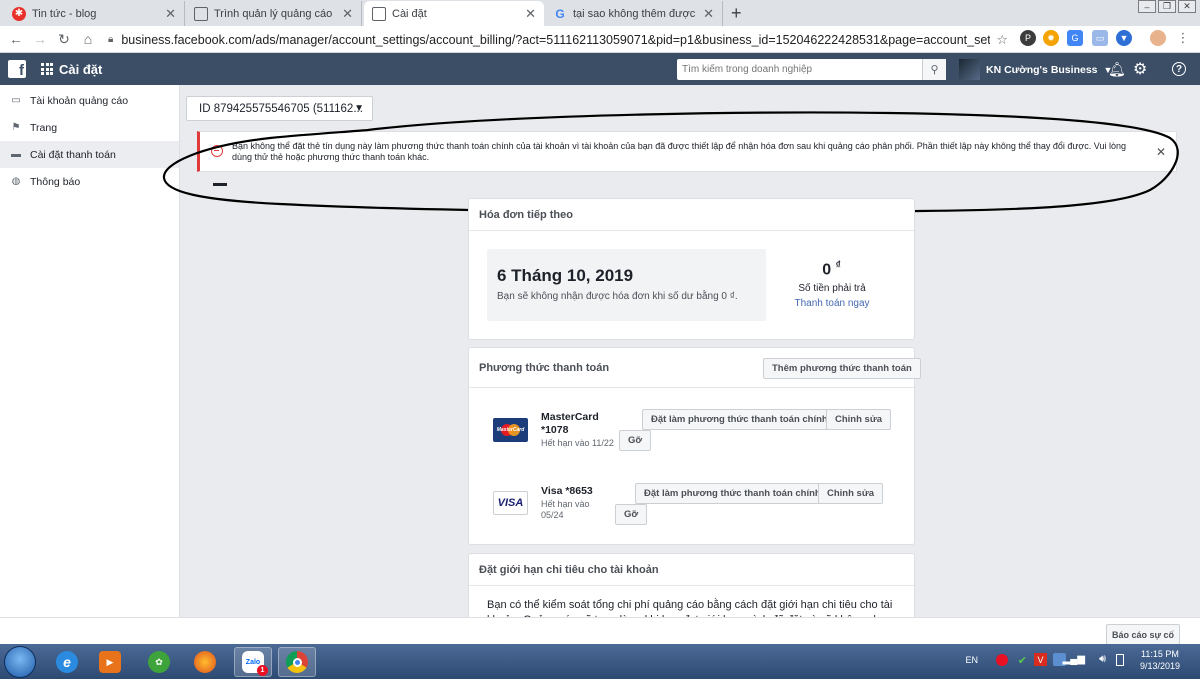 The image size is (1200, 679). I want to click on help-icon: ?, so click(1179, 69).